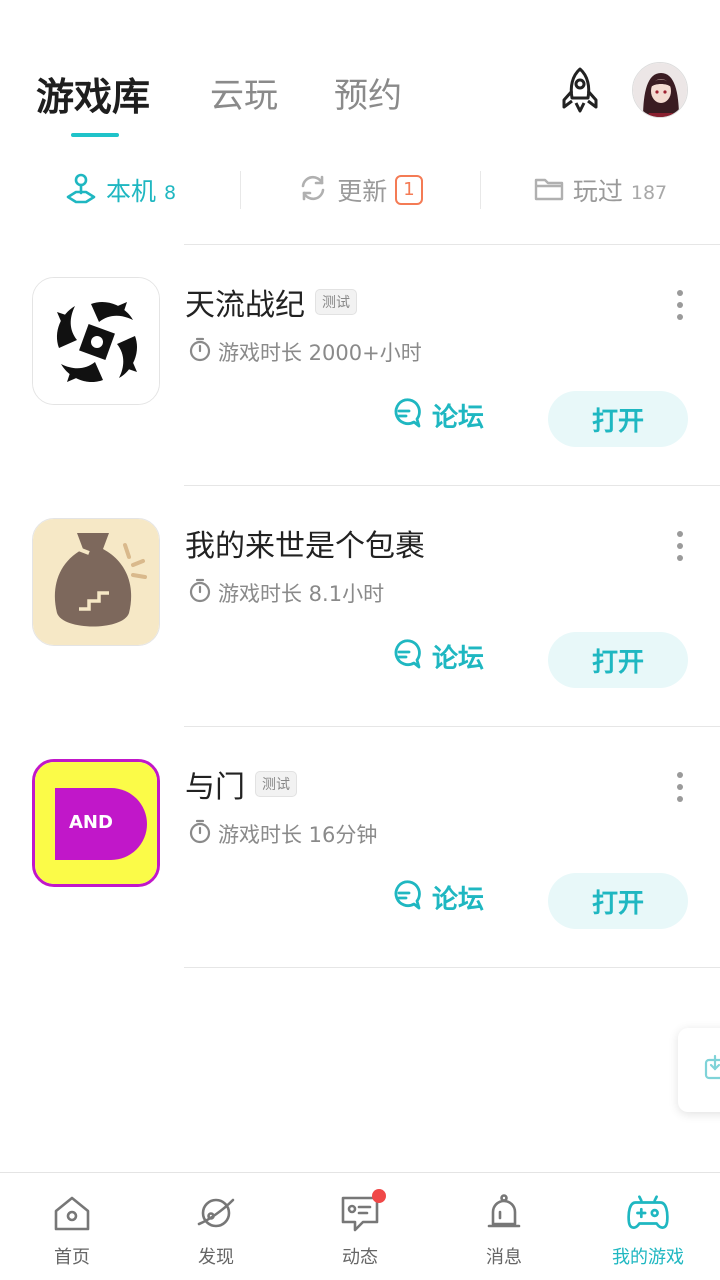 This screenshot has width=720, height=1280. I want to click on folder-icon, so click(549, 190).